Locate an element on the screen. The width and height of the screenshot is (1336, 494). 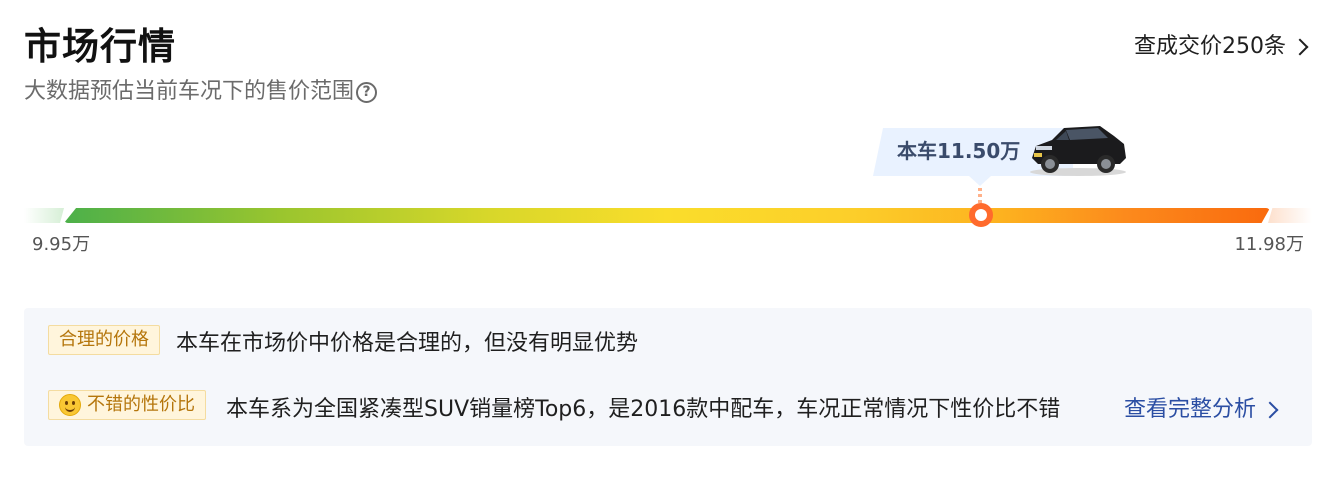
full-analysis-link-label: 查看完整分析 is located at coordinates (1190, 409).